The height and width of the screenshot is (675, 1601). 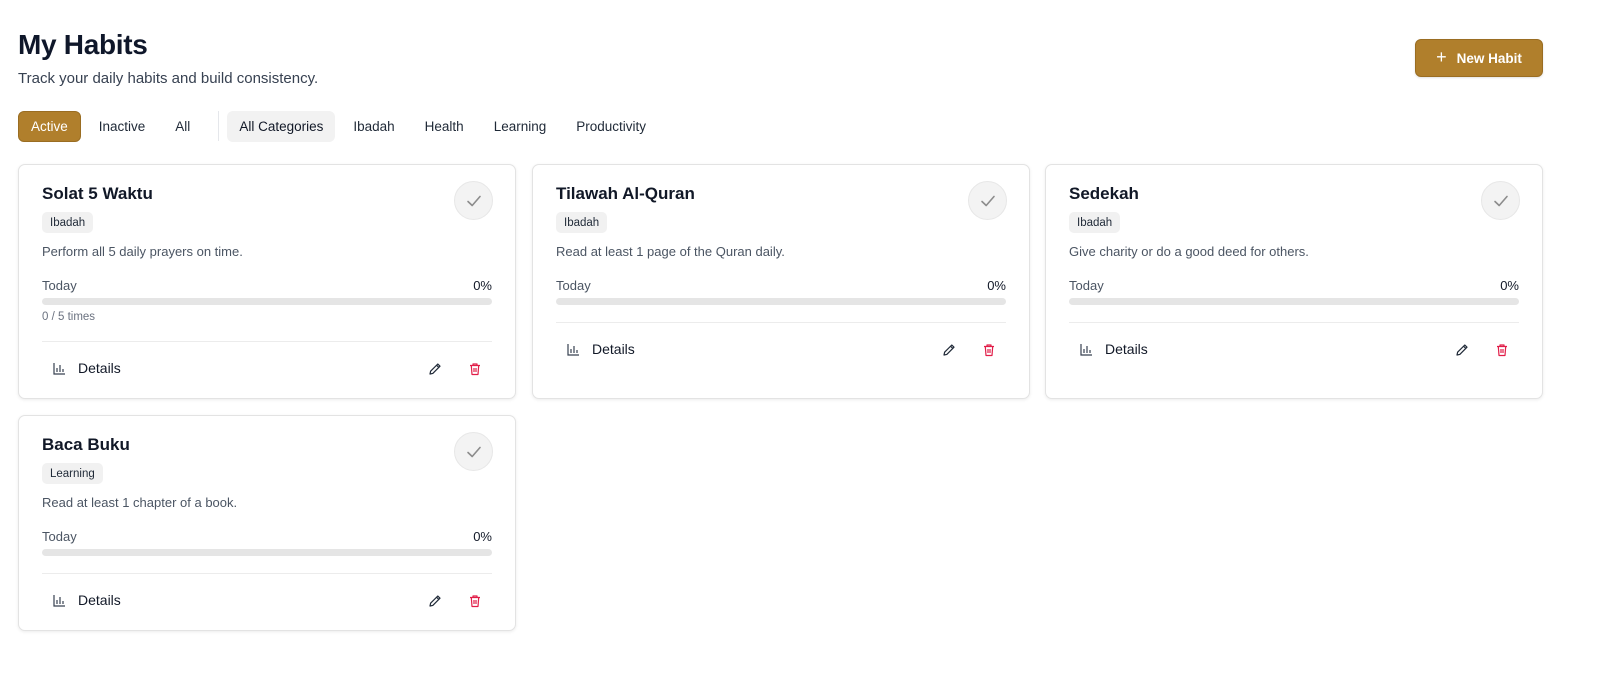 What do you see at coordinates (49, 126) in the screenshot?
I see `filter-status-active: Active` at bounding box center [49, 126].